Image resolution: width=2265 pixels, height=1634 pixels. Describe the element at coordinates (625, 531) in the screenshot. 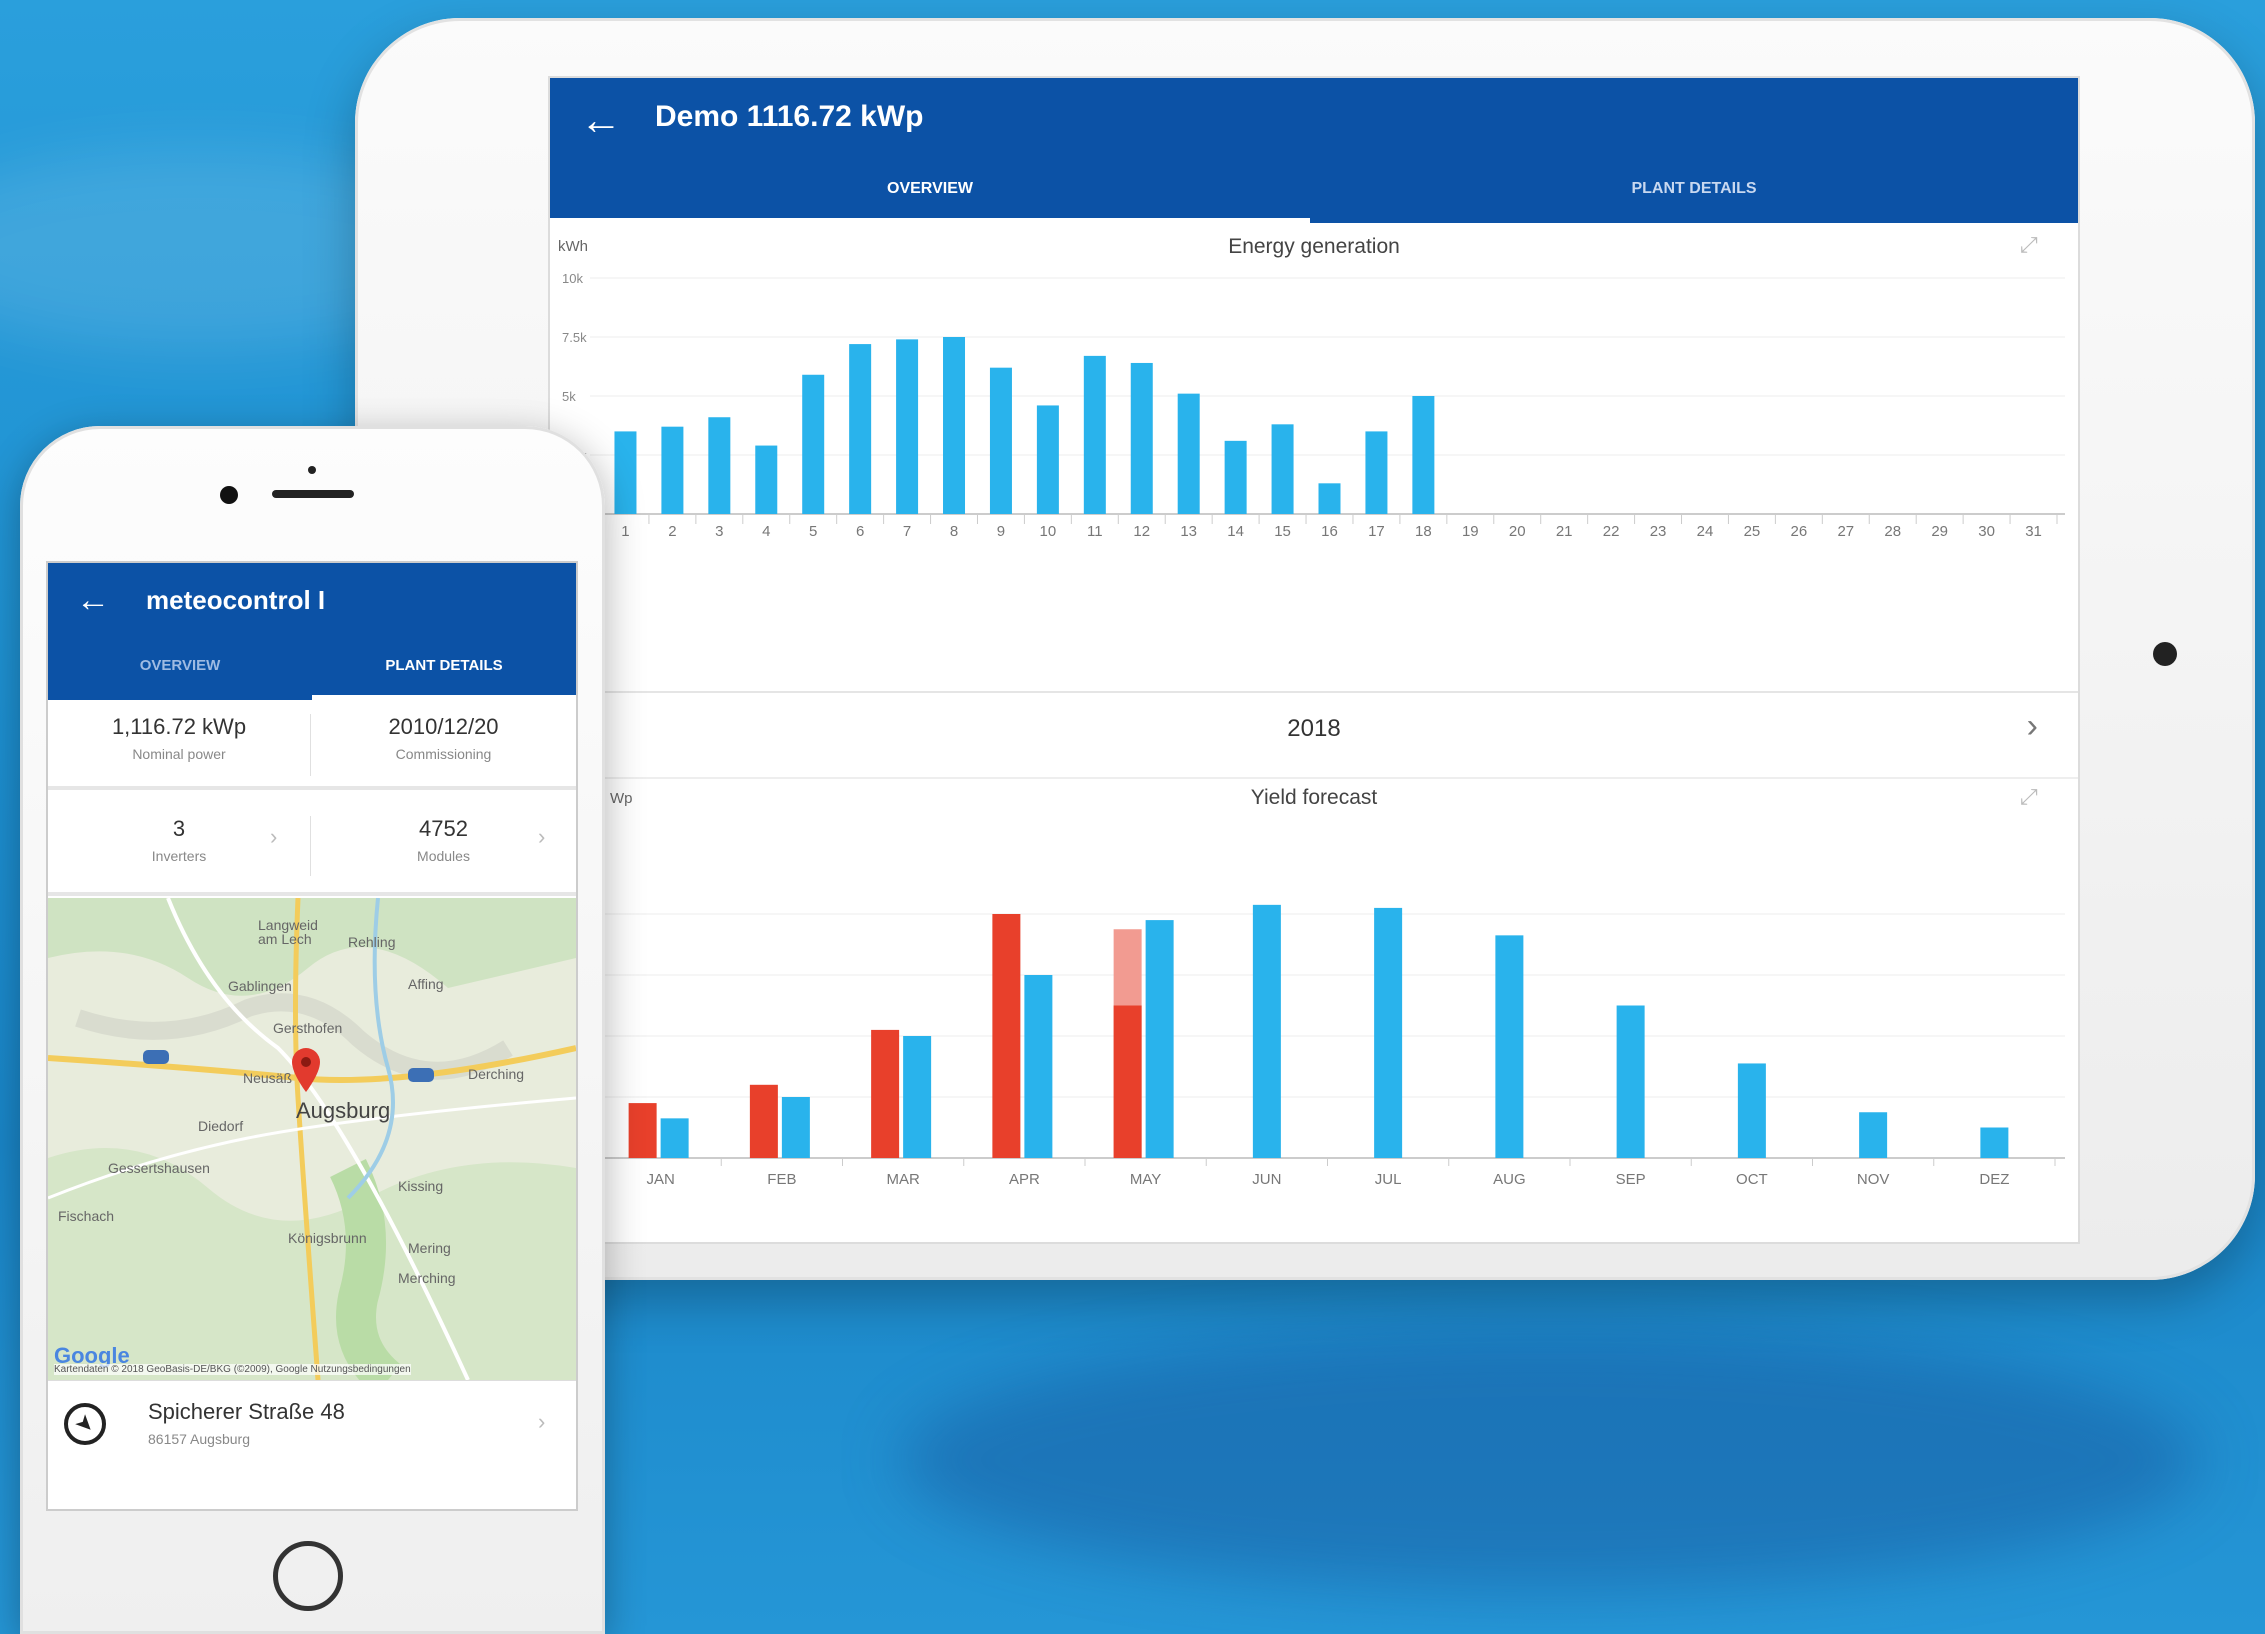

I see `x-tick-label: 1` at that location.